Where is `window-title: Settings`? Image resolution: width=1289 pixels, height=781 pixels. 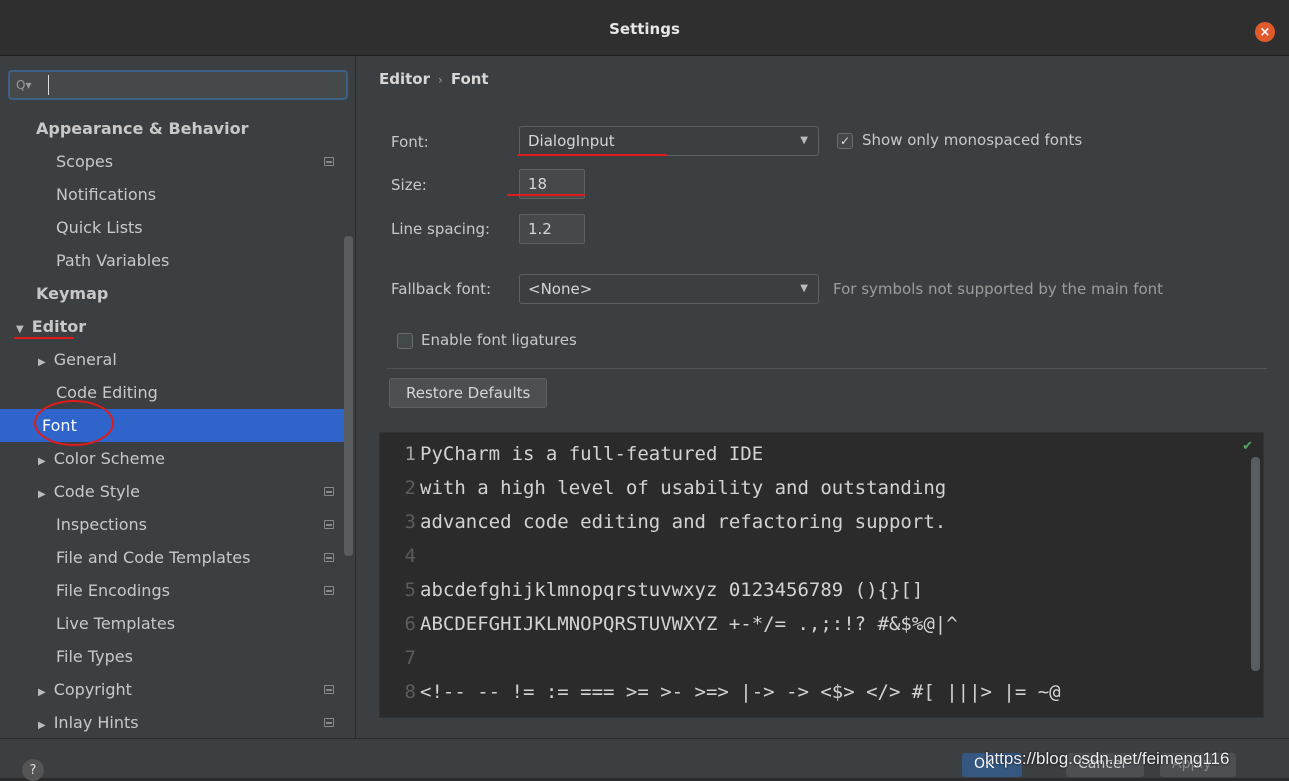
window-title: Settings is located at coordinates (644, 29).